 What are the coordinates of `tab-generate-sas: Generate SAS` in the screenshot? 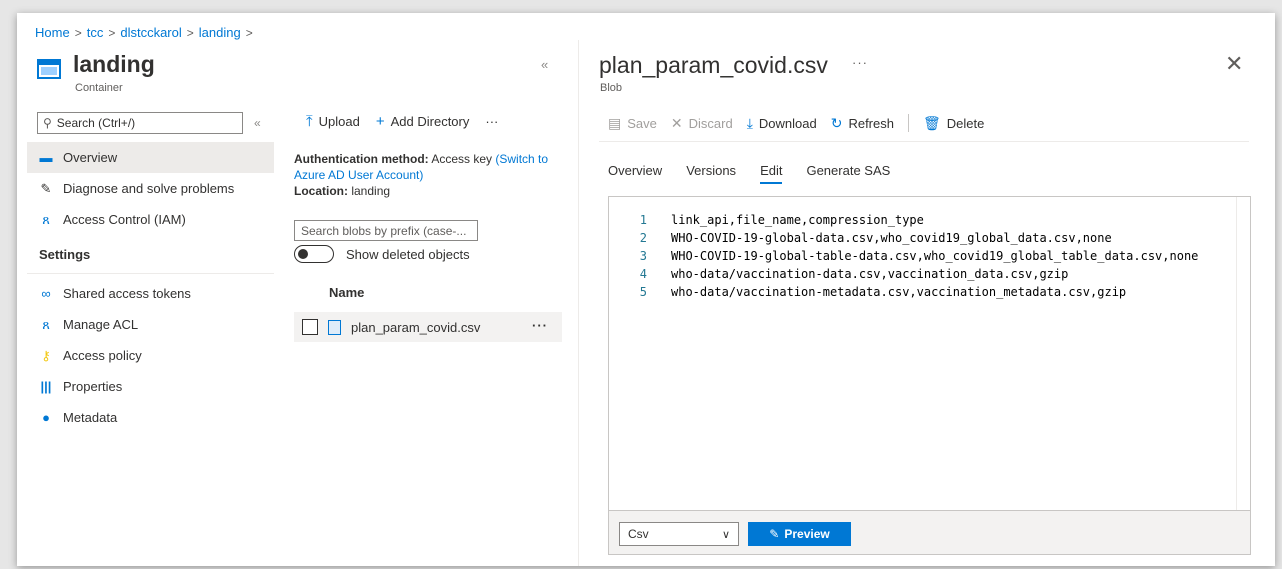 It's located at (848, 173).